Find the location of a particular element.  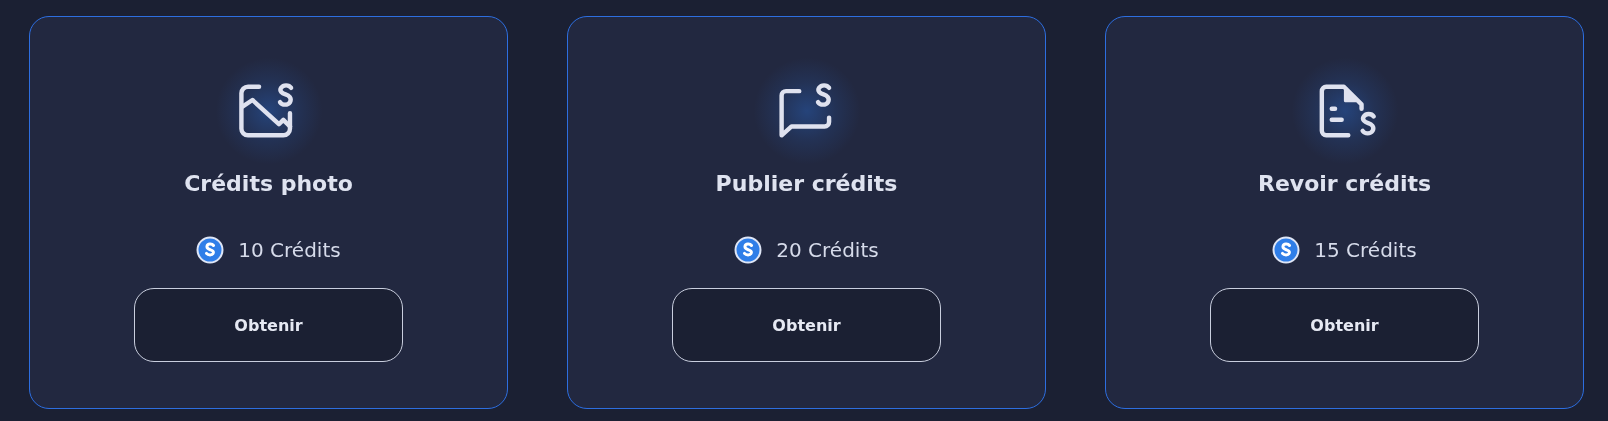

card-title: Publier crédits is located at coordinates (806, 183).